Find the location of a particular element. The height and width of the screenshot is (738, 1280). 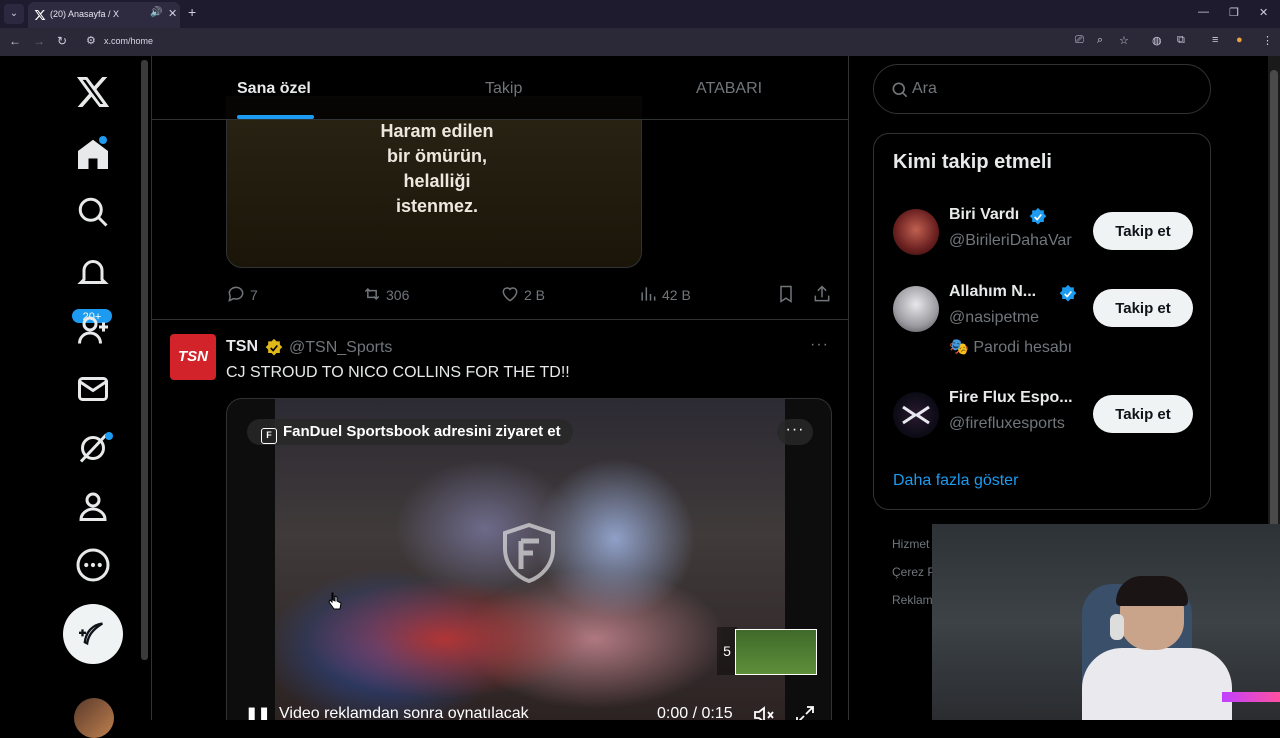

tab-for-you: Sana özel is located at coordinates (274, 89).